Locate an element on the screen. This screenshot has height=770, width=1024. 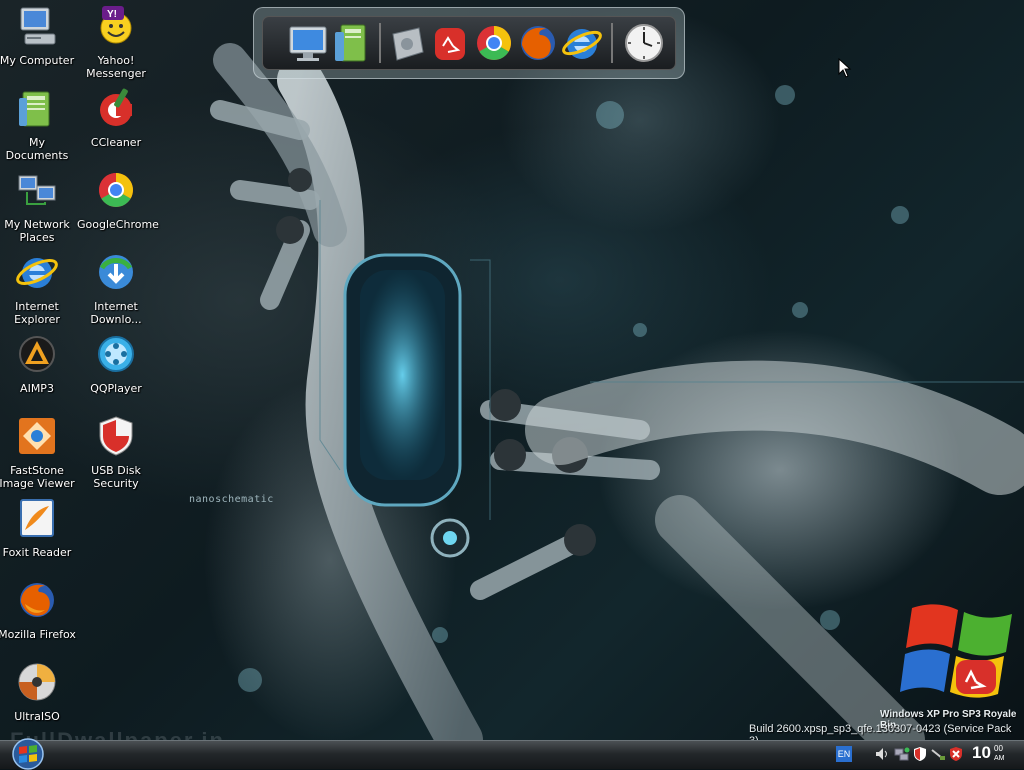
desktop-icon-label: My Computer is located at coordinates (37, 60).